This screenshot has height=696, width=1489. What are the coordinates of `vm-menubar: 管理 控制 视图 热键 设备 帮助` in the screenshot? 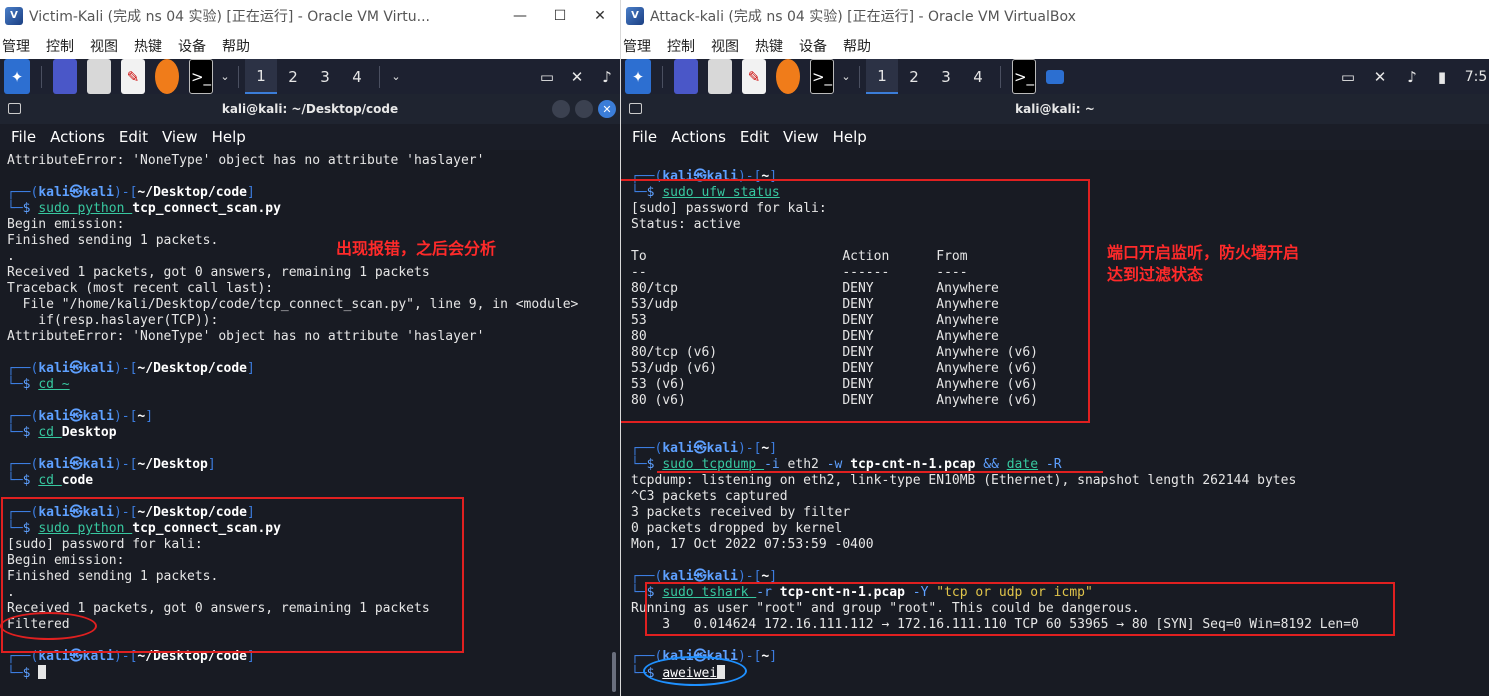 It's located at (1055, 46).